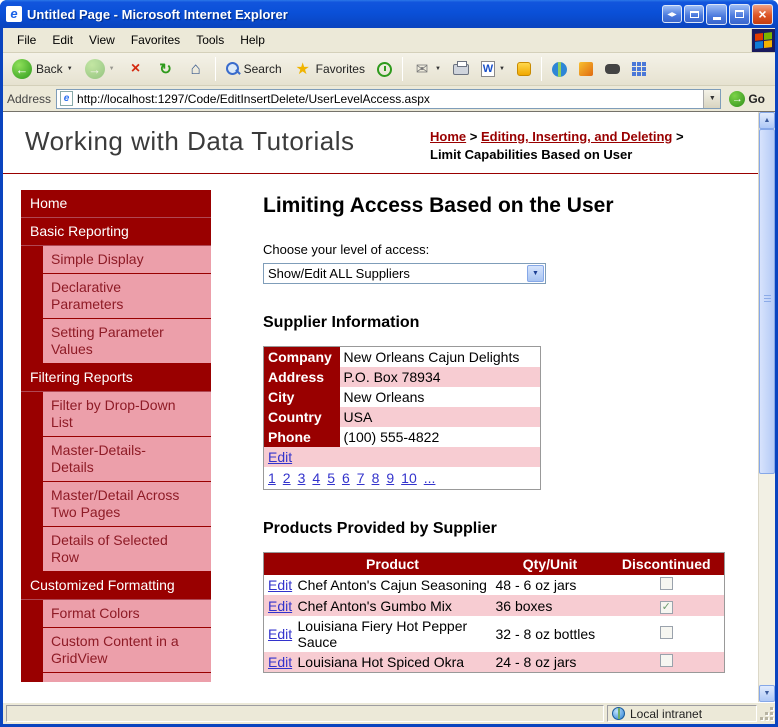 This screenshot has height=727, width=778. Describe the element at coordinates (361, 478) in the screenshot. I see `pager-link-7: 7` at that location.